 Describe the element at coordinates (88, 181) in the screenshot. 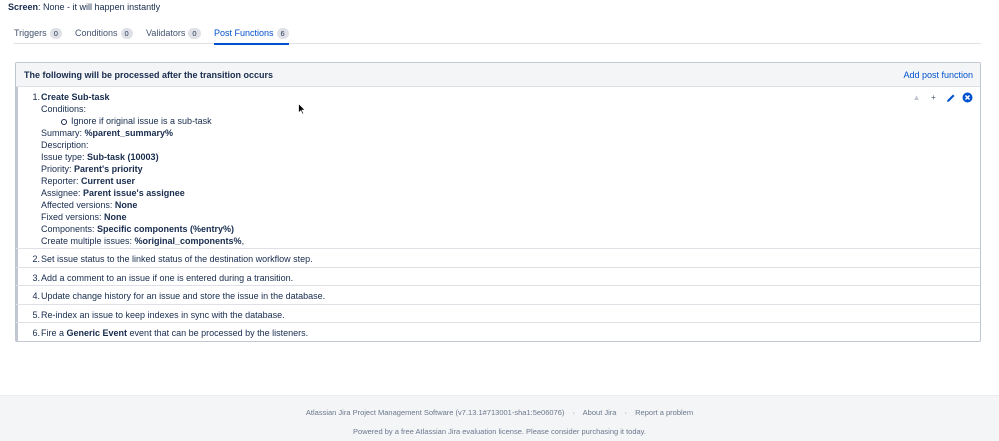

I see `field-reporter: Reporter: Current user` at that location.